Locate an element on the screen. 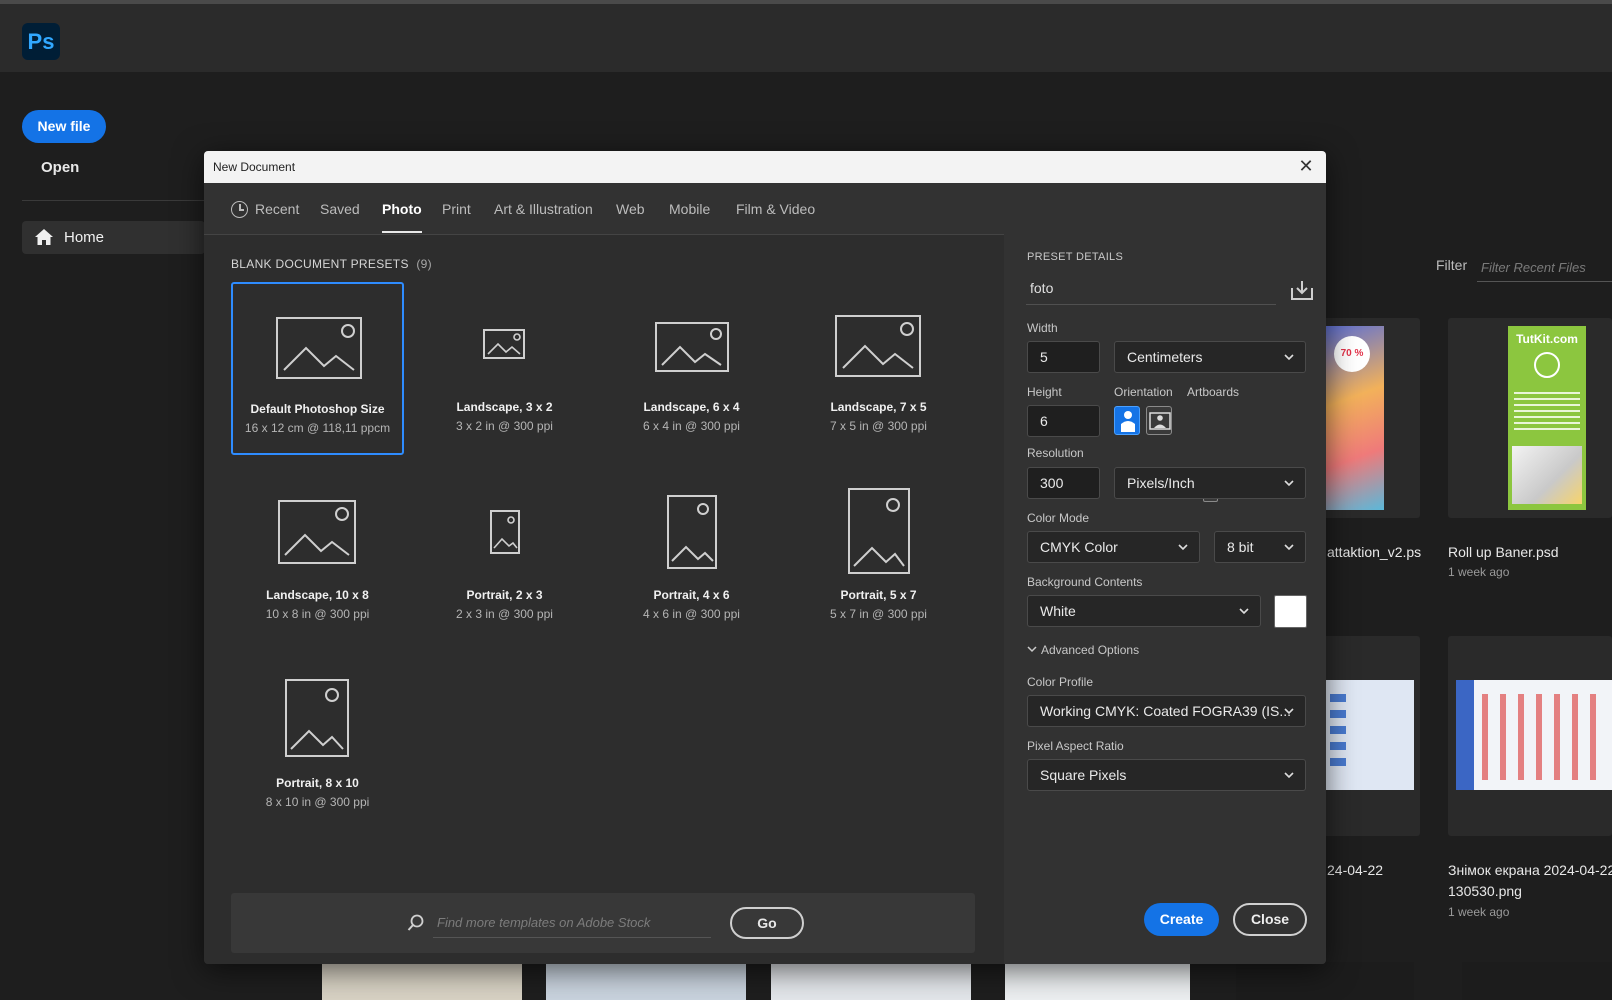  preset-card: Portrait, 4 x 6 4 x 6 in @ 300 ppi is located at coordinates (691, 556).